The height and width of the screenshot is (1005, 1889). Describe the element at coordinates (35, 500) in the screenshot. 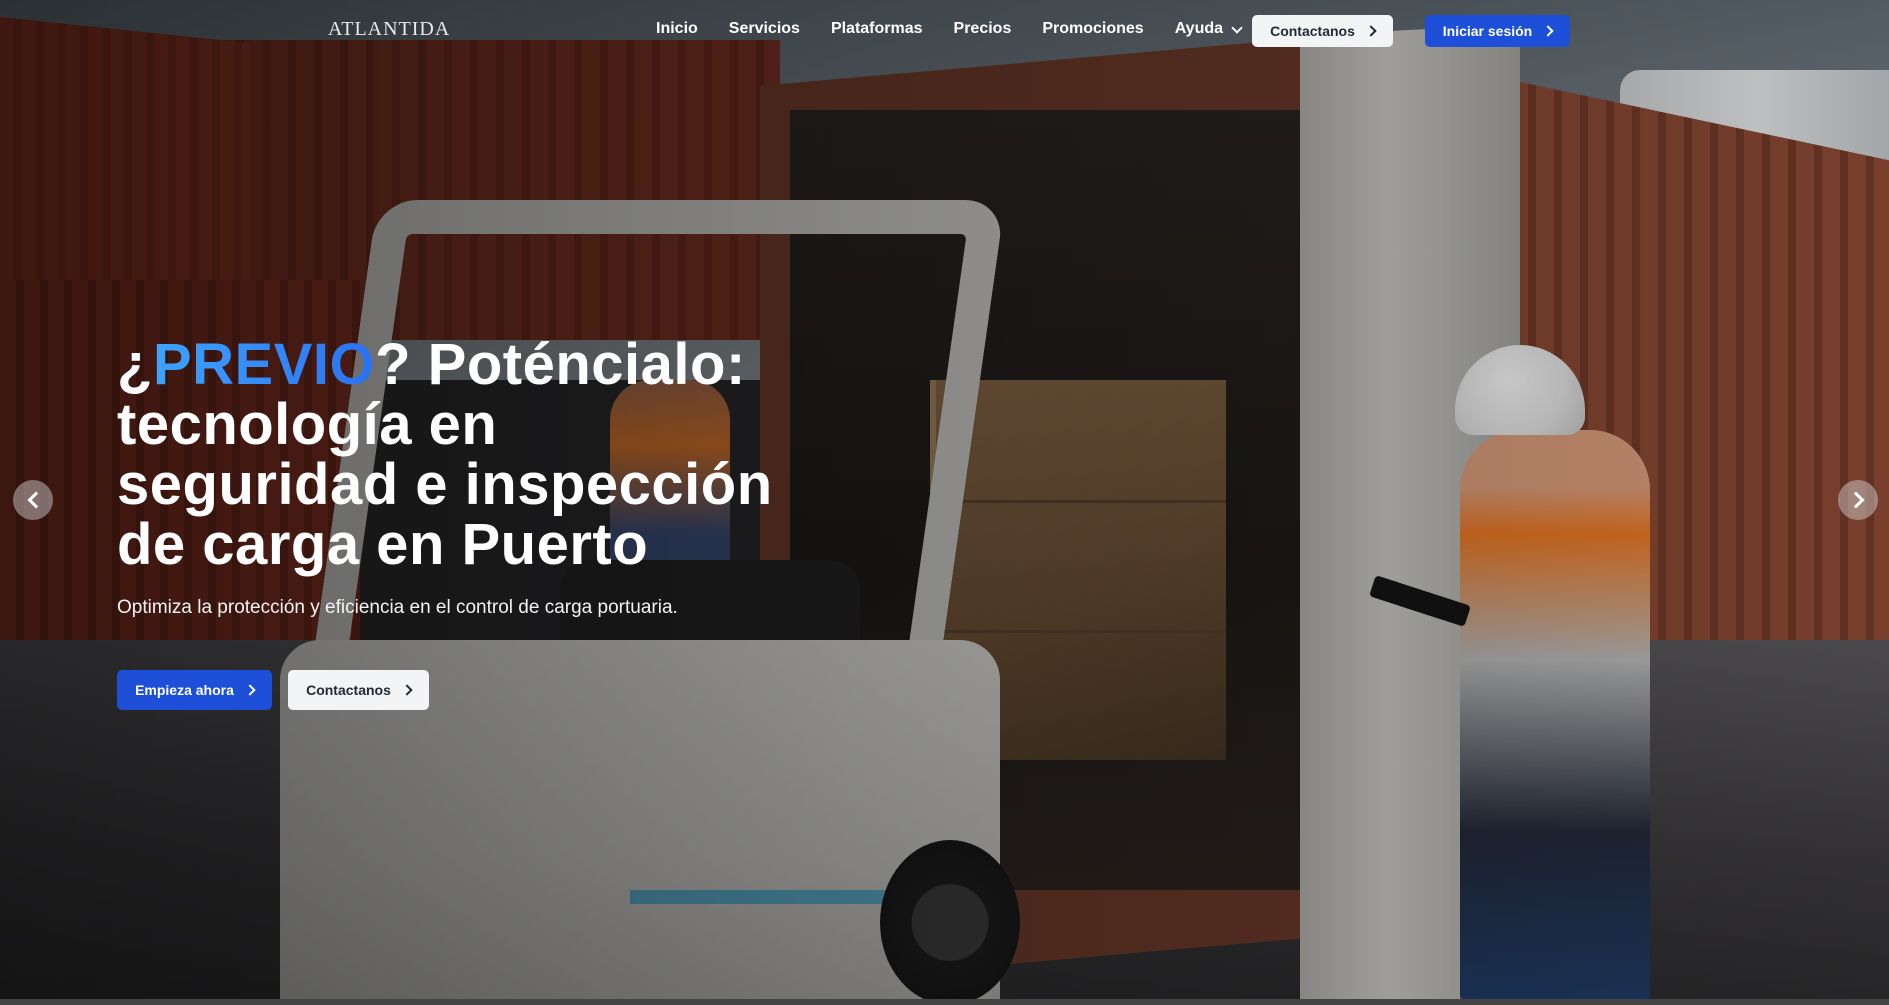

I see `chevron-left-icon` at that location.